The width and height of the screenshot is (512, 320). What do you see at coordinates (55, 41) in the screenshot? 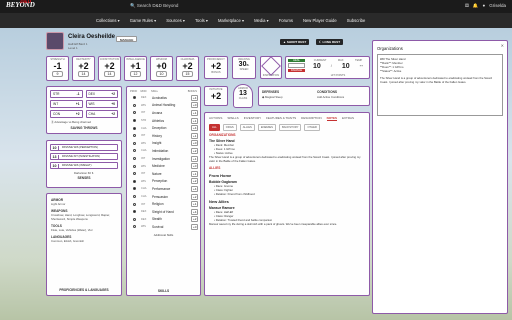
I see `character-portrait` at bounding box center [55, 41].